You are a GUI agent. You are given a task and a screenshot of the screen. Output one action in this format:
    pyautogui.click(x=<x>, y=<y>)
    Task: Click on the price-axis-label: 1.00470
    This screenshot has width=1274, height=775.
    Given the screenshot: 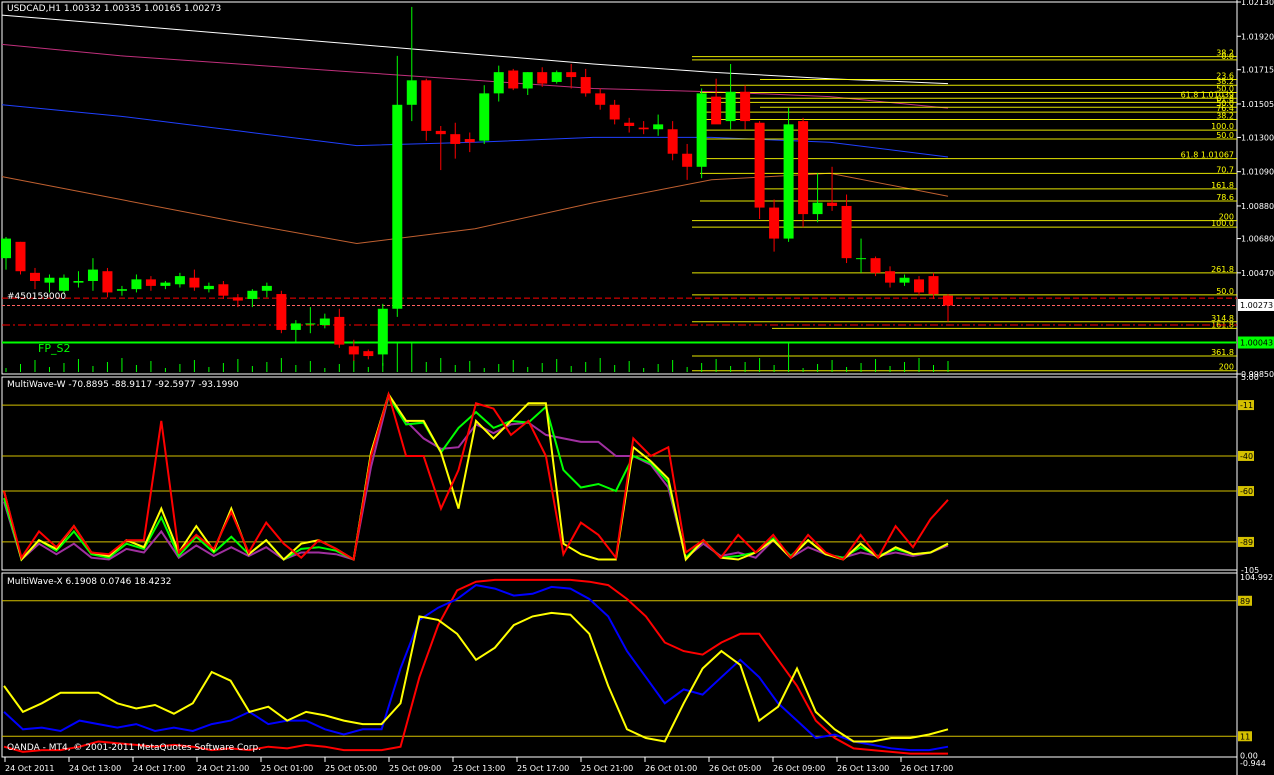 What is the action you would take?
    pyautogui.click(x=1257, y=273)
    